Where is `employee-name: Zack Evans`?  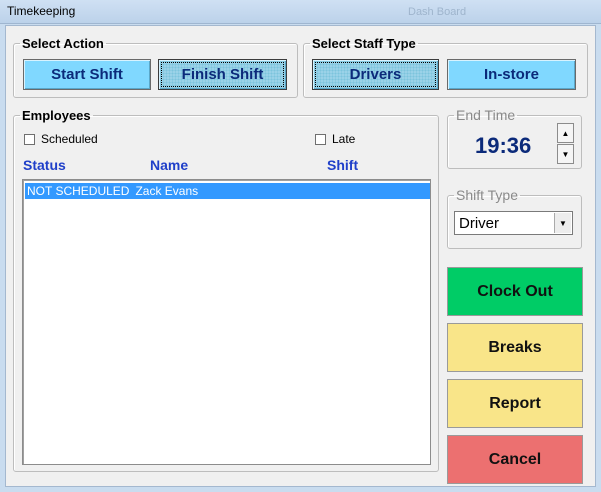 employee-name: Zack Evans is located at coordinates (167, 191).